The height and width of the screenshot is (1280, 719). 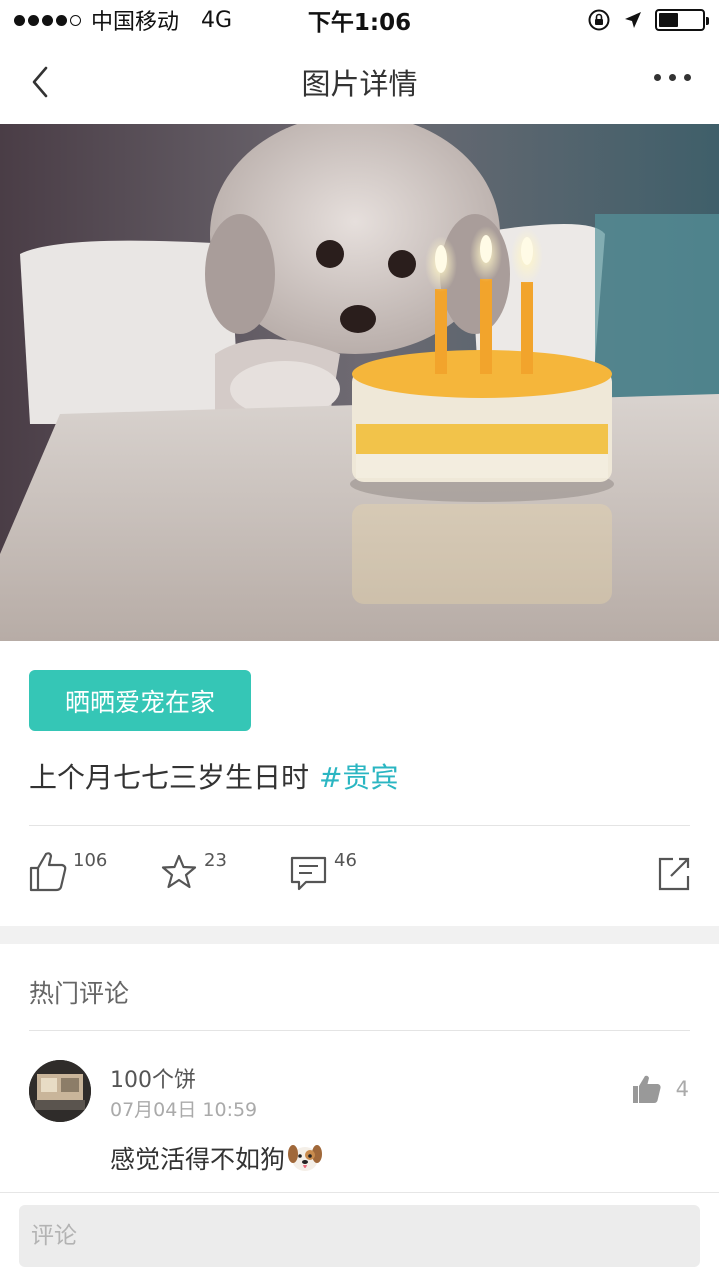 What do you see at coordinates (646, 1089) in the screenshot?
I see `thumbs-up-filled-icon` at bounding box center [646, 1089].